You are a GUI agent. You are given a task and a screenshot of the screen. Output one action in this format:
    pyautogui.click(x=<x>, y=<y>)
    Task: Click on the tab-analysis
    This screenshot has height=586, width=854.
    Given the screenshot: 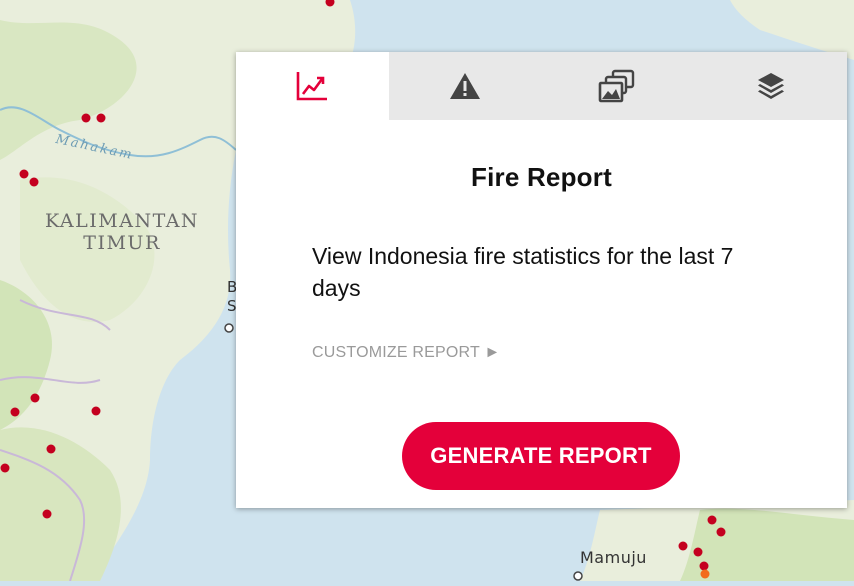 What is the action you would take?
    pyautogui.click(x=312, y=86)
    